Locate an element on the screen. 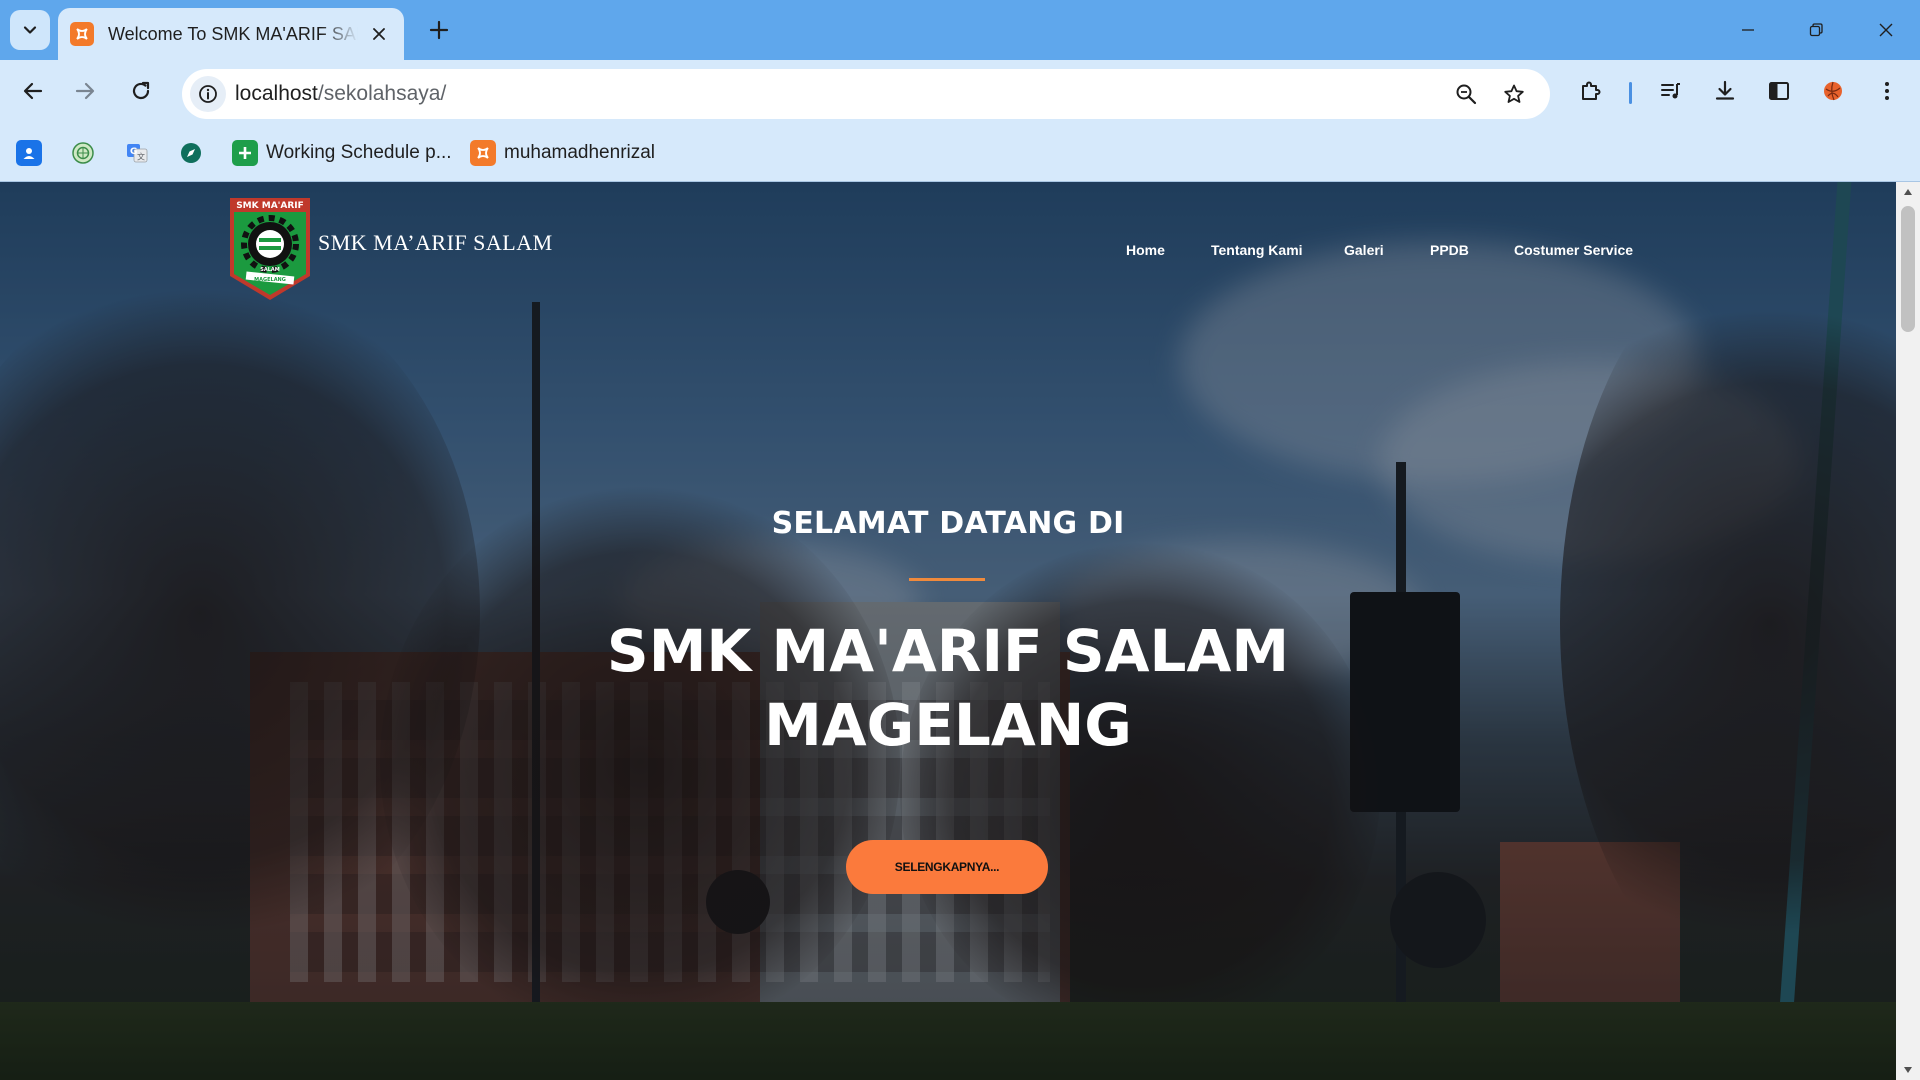 The image size is (1920, 1080). info-icon is located at coordinates (208, 94).